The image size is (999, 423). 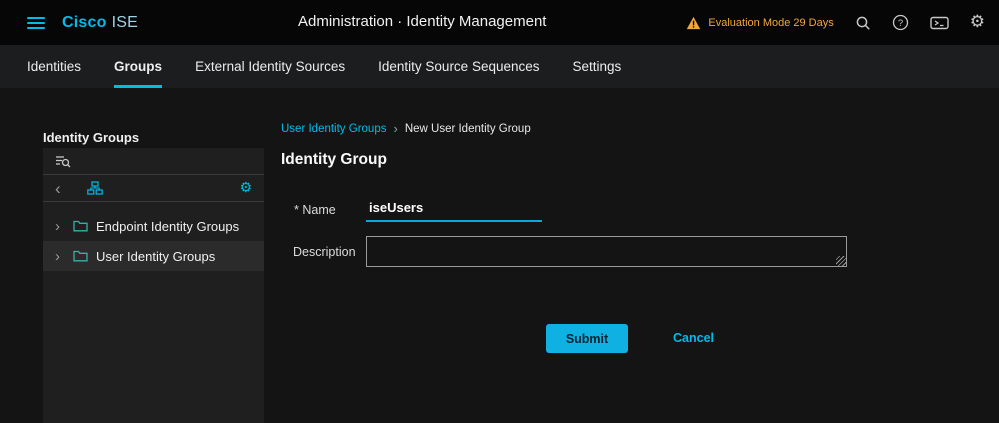 I want to click on name-field-label: * Name, so click(x=315, y=210).